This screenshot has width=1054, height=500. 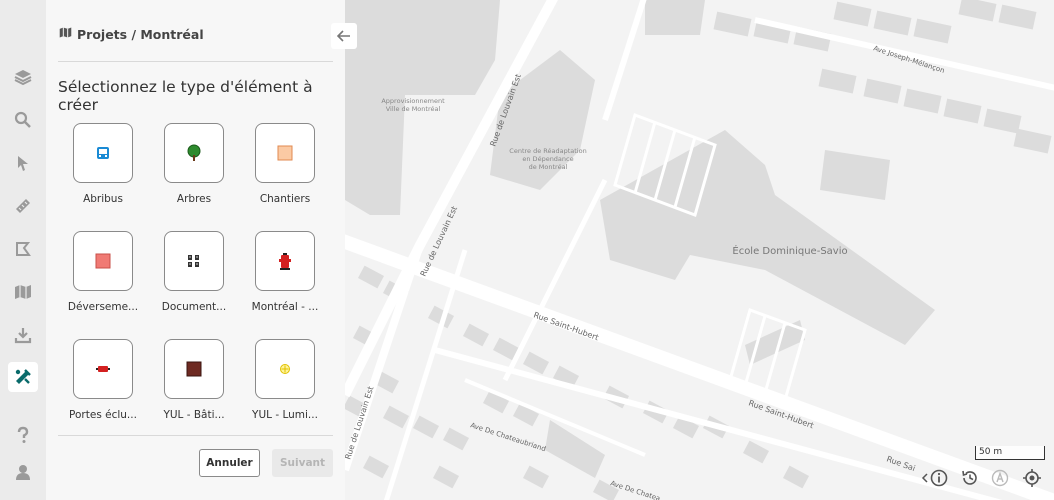 What do you see at coordinates (185, 96) in the screenshot?
I see `page-title: Sélectionnez le type d'élément à créer` at bounding box center [185, 96].